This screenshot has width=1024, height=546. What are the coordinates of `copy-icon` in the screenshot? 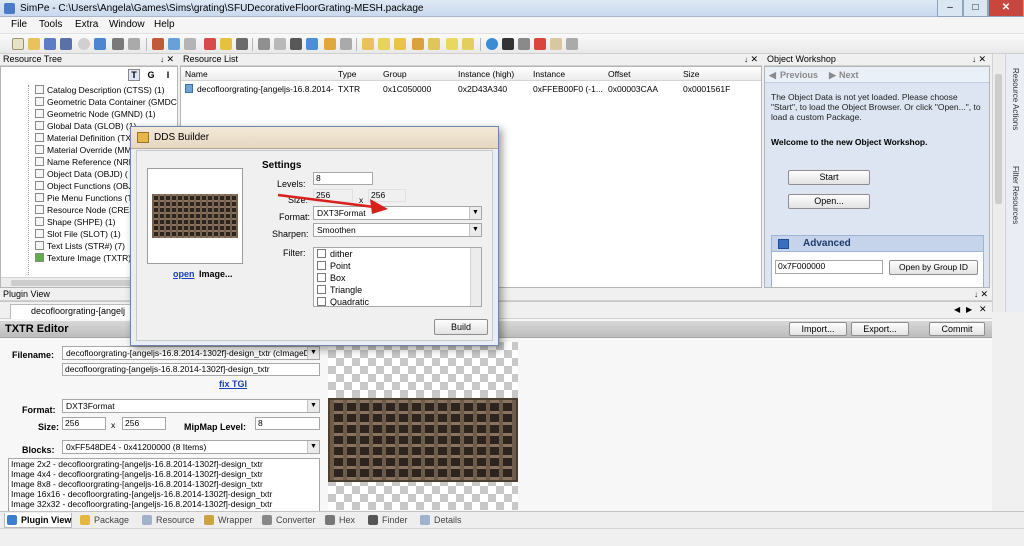 It's located at (280, 44).